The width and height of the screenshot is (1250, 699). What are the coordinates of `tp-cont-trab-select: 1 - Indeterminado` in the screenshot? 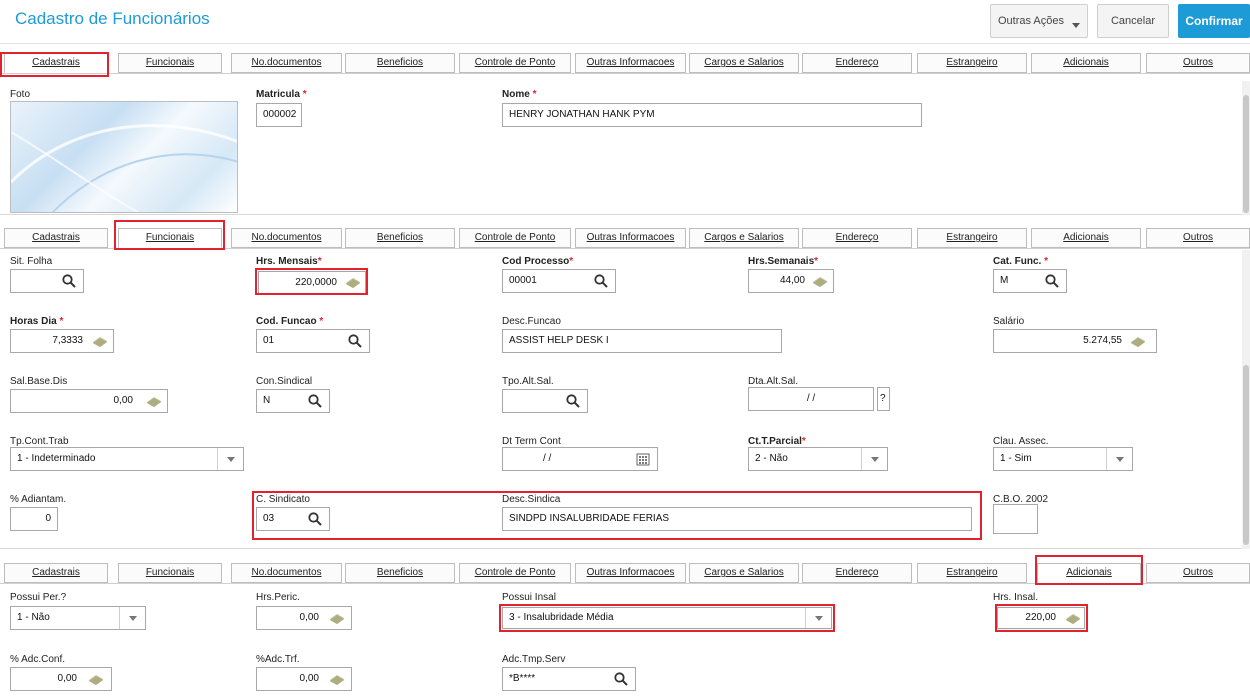 It's located at (127, 459).